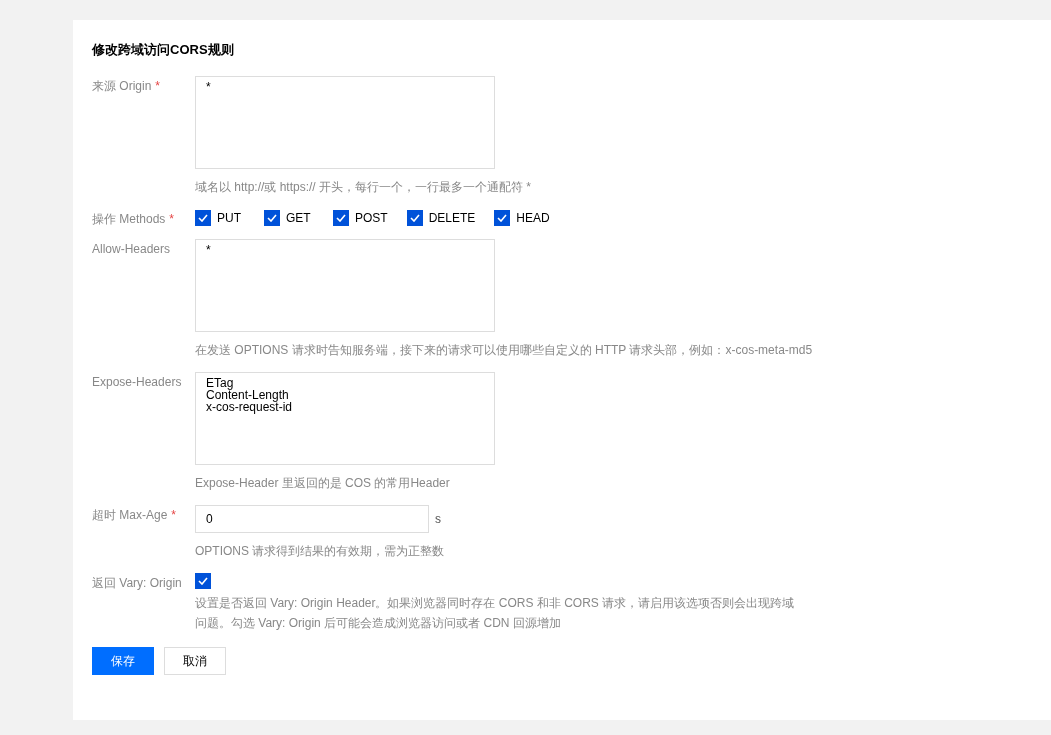 The image size is (1051, 735). What do you see at coordinates (320, 551) in the screenshot?
I see `hint-text: OPTIONS 请求得到结果的有效期，需为正整数` at bounding box center [320, 551].